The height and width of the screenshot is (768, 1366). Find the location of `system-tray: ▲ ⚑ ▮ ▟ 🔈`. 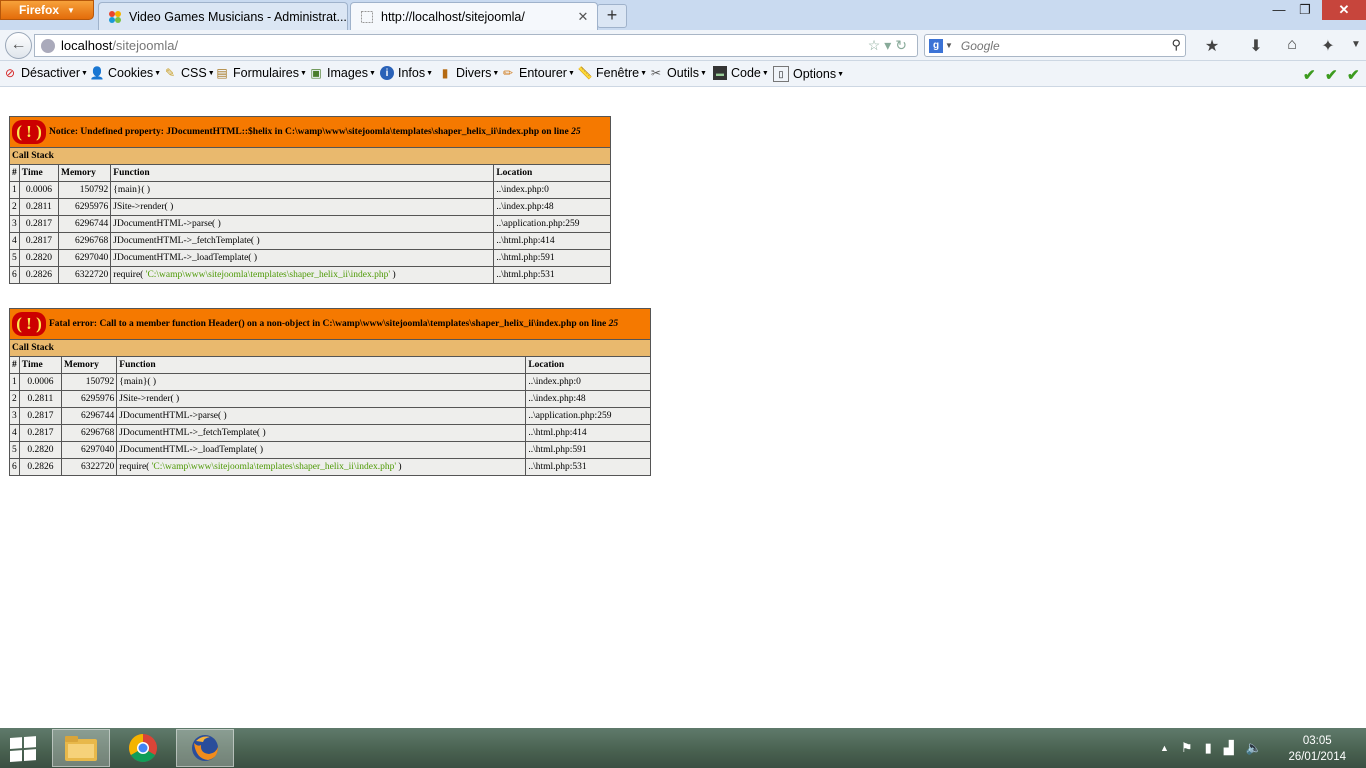

system-tray: ▲ ⚑ ▮ ▟ 🔈 is located at coordinates (1211, 748).